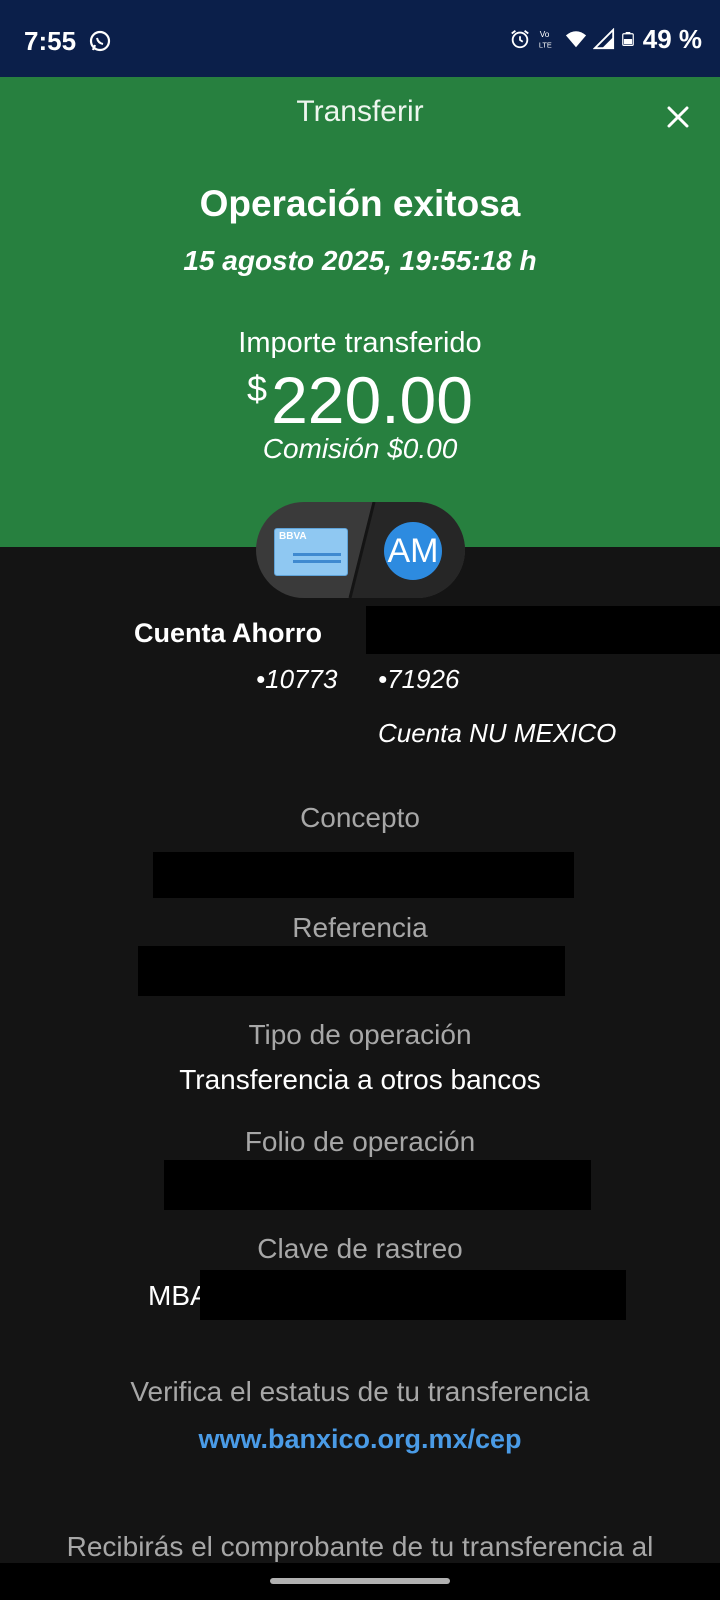 The width and height of the screenshot is (720, 1600). What do you see at coordinates (603, 39) in the screenshot?
I see `signal-icon` at bounding box center [603, 39].